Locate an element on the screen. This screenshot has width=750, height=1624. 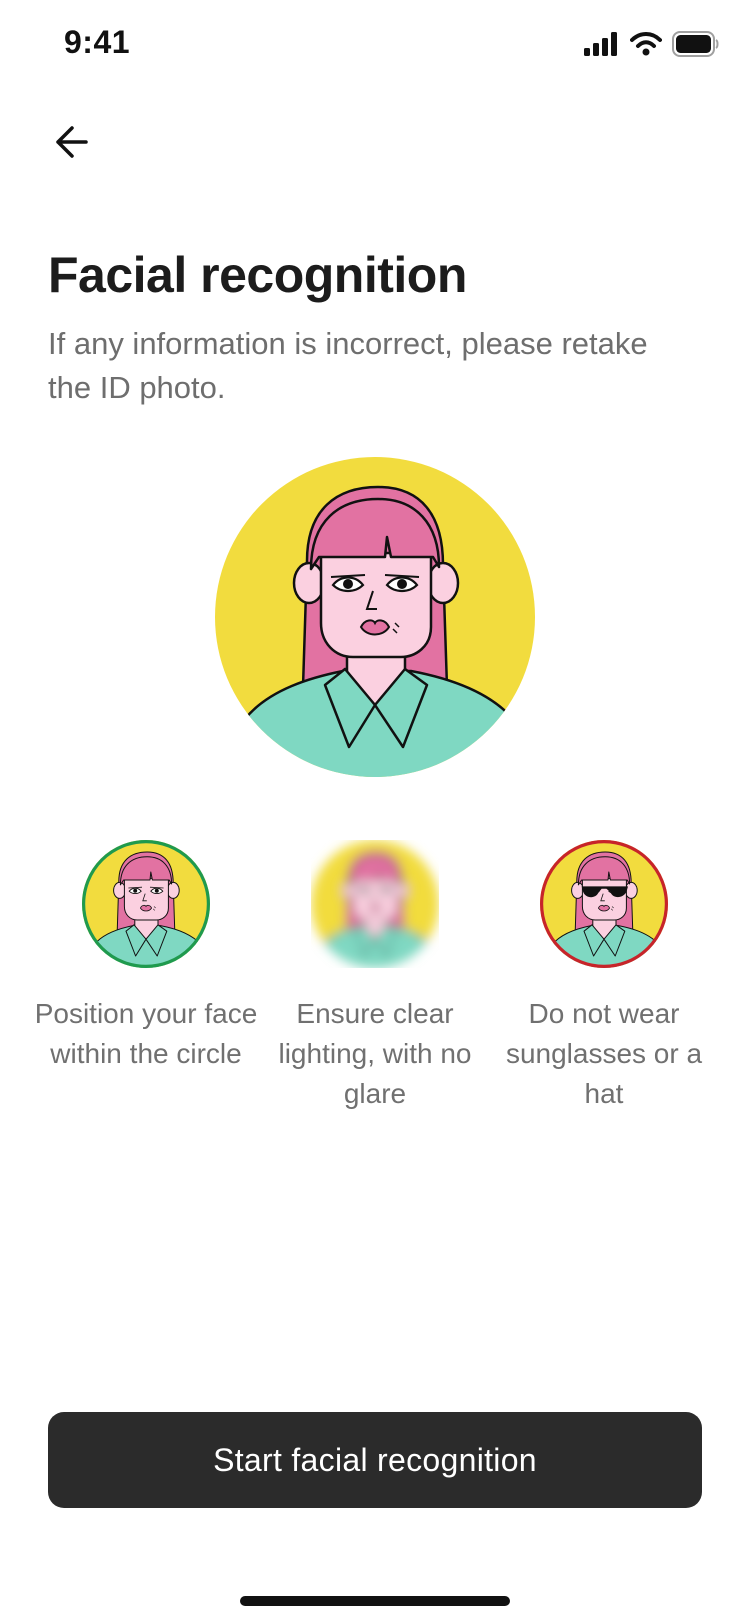
status-bar: 9:41 is located at coordinates (375, 46).